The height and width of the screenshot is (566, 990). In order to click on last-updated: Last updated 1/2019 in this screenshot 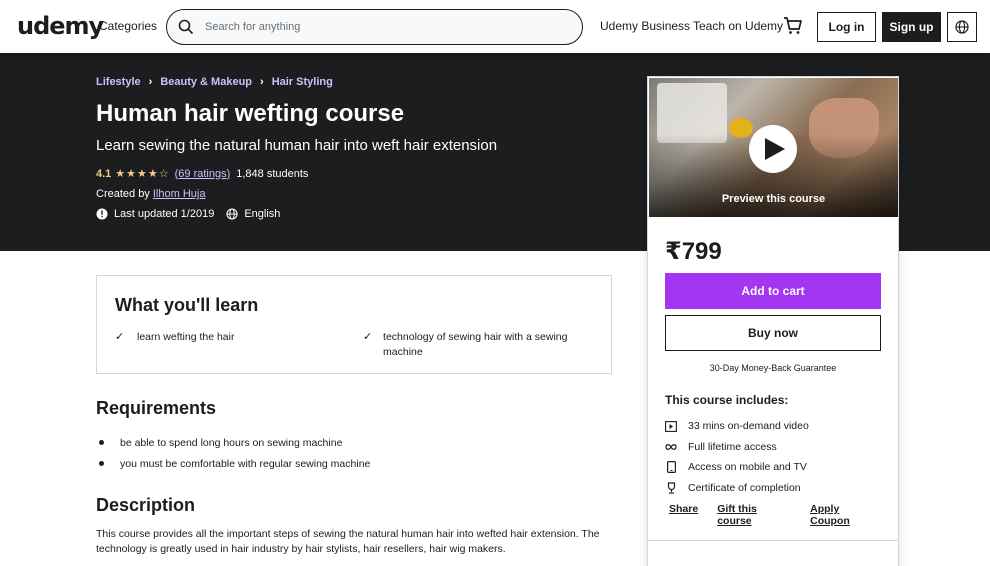, I will do `click(155, 214)`.